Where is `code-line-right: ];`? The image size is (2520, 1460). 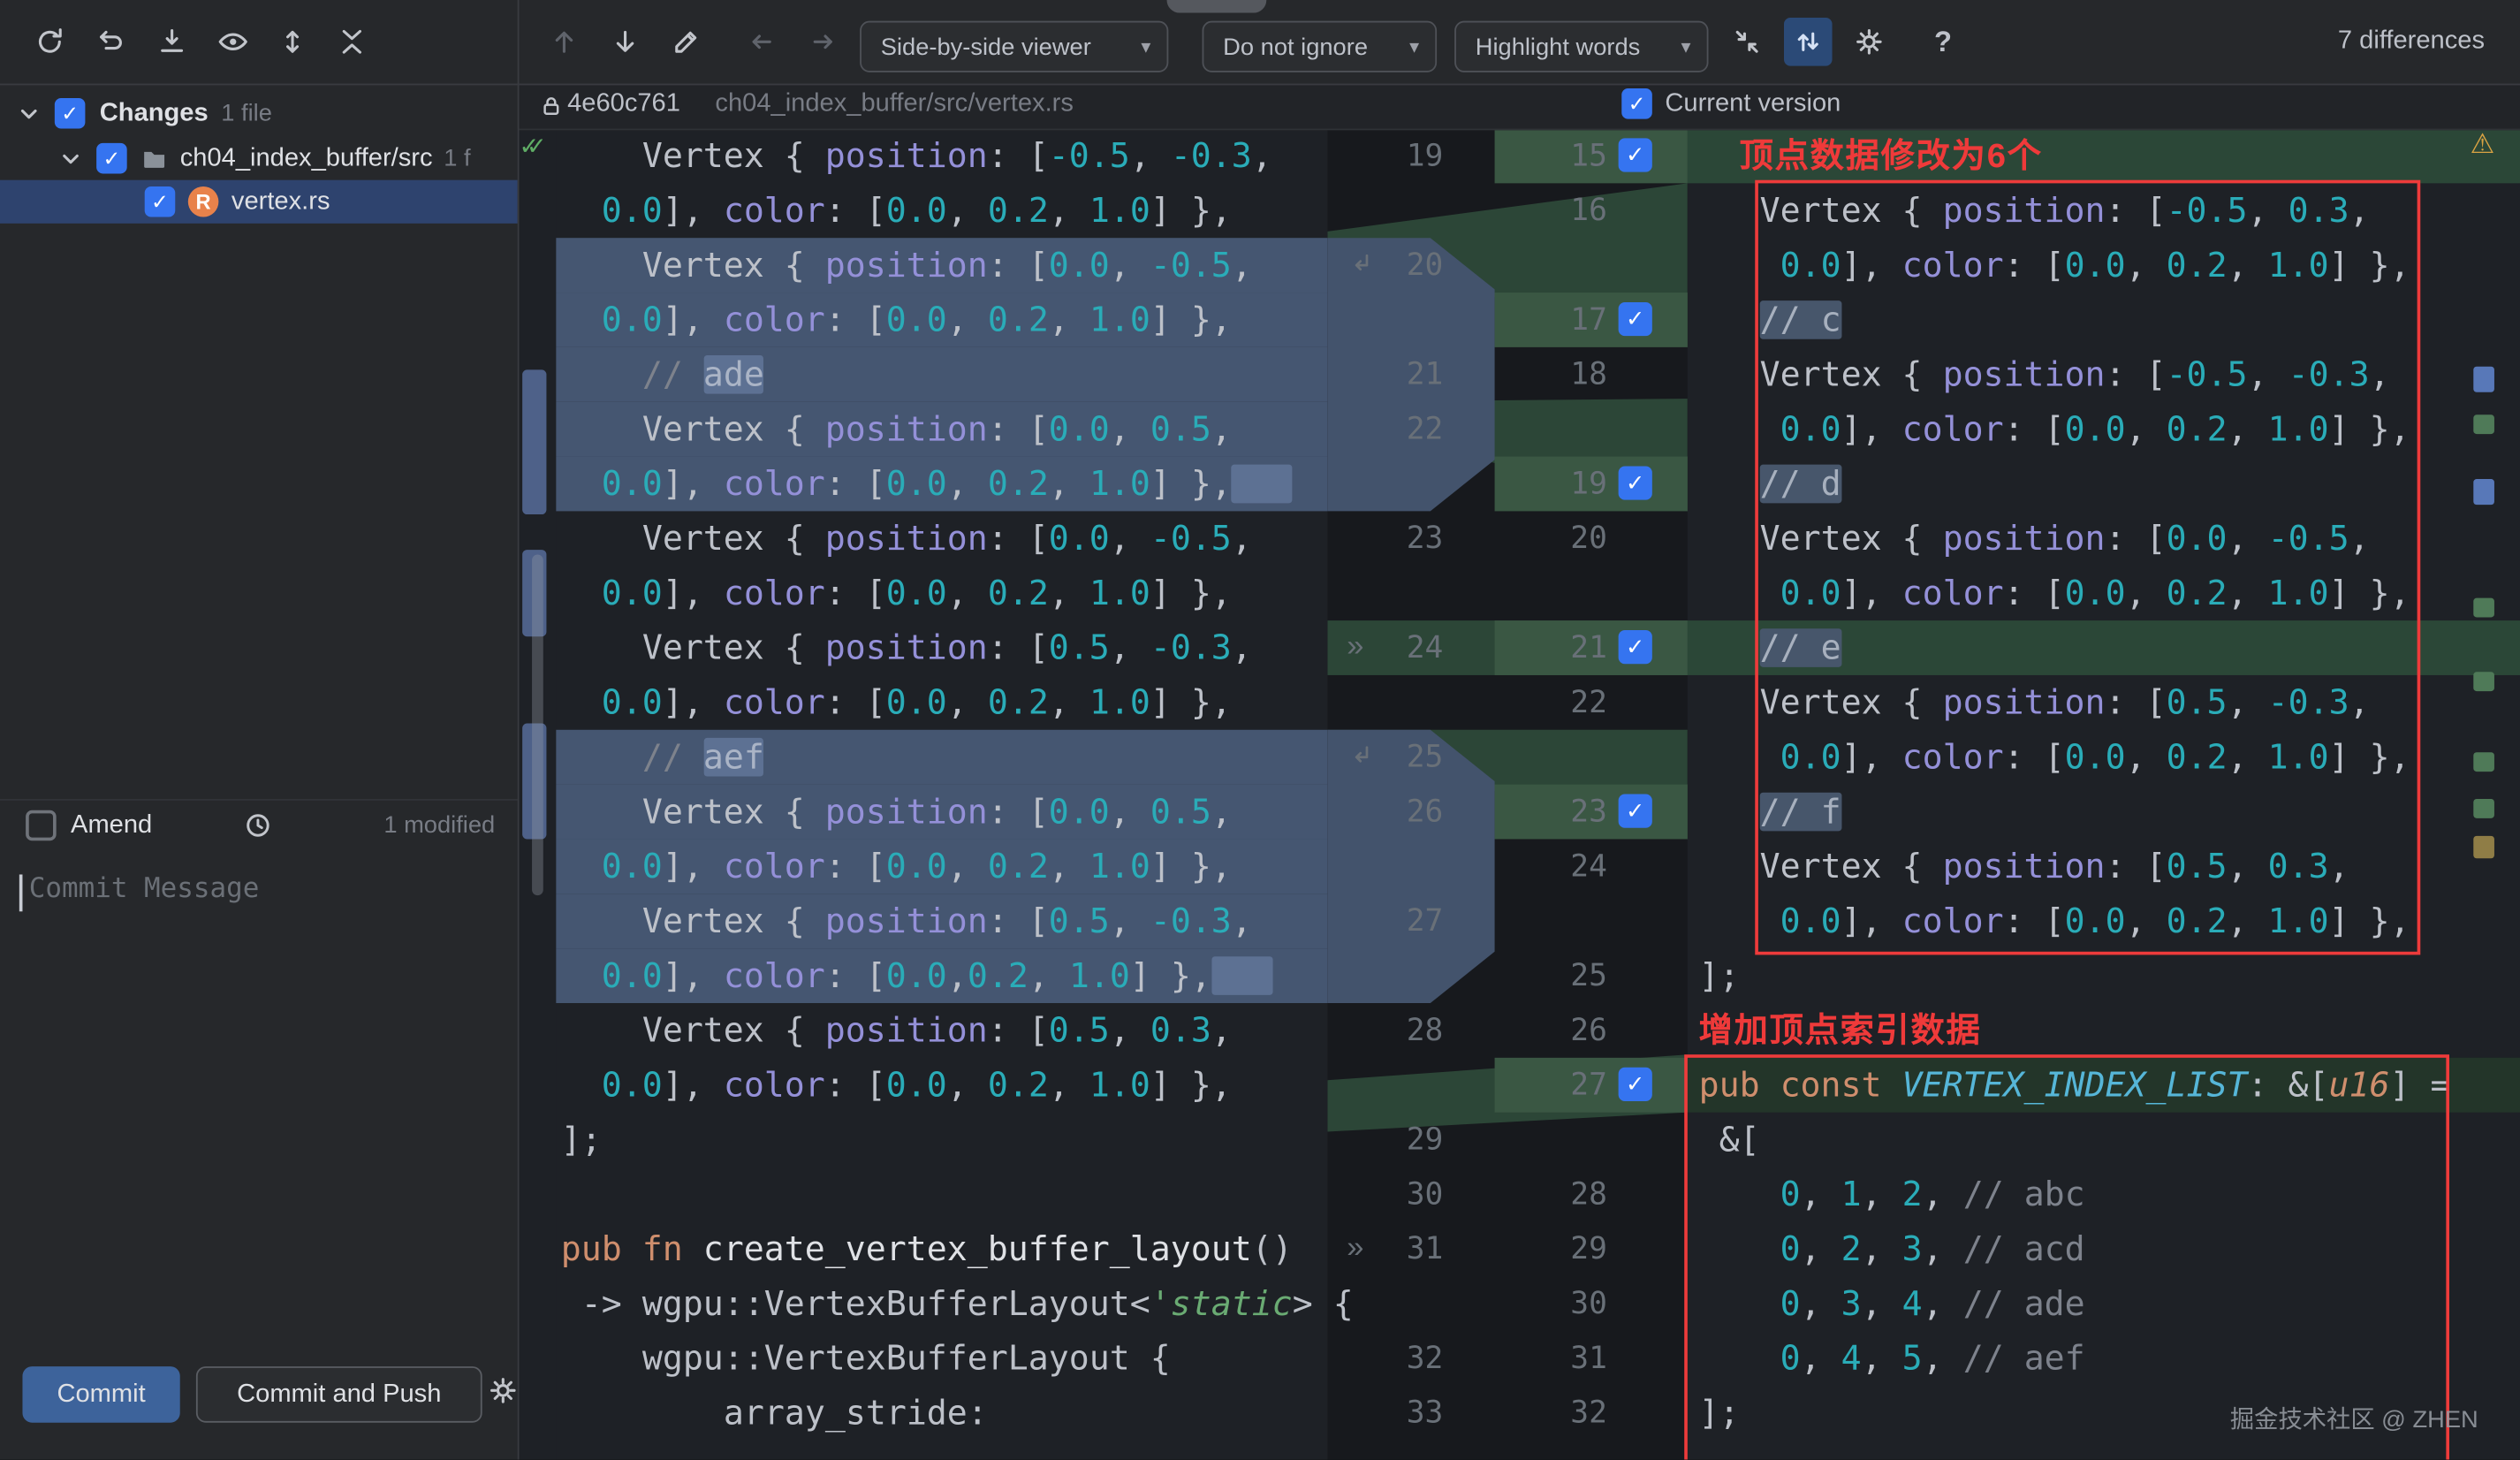 code-line-right: ]; is located at coordinates (2104, 1413).